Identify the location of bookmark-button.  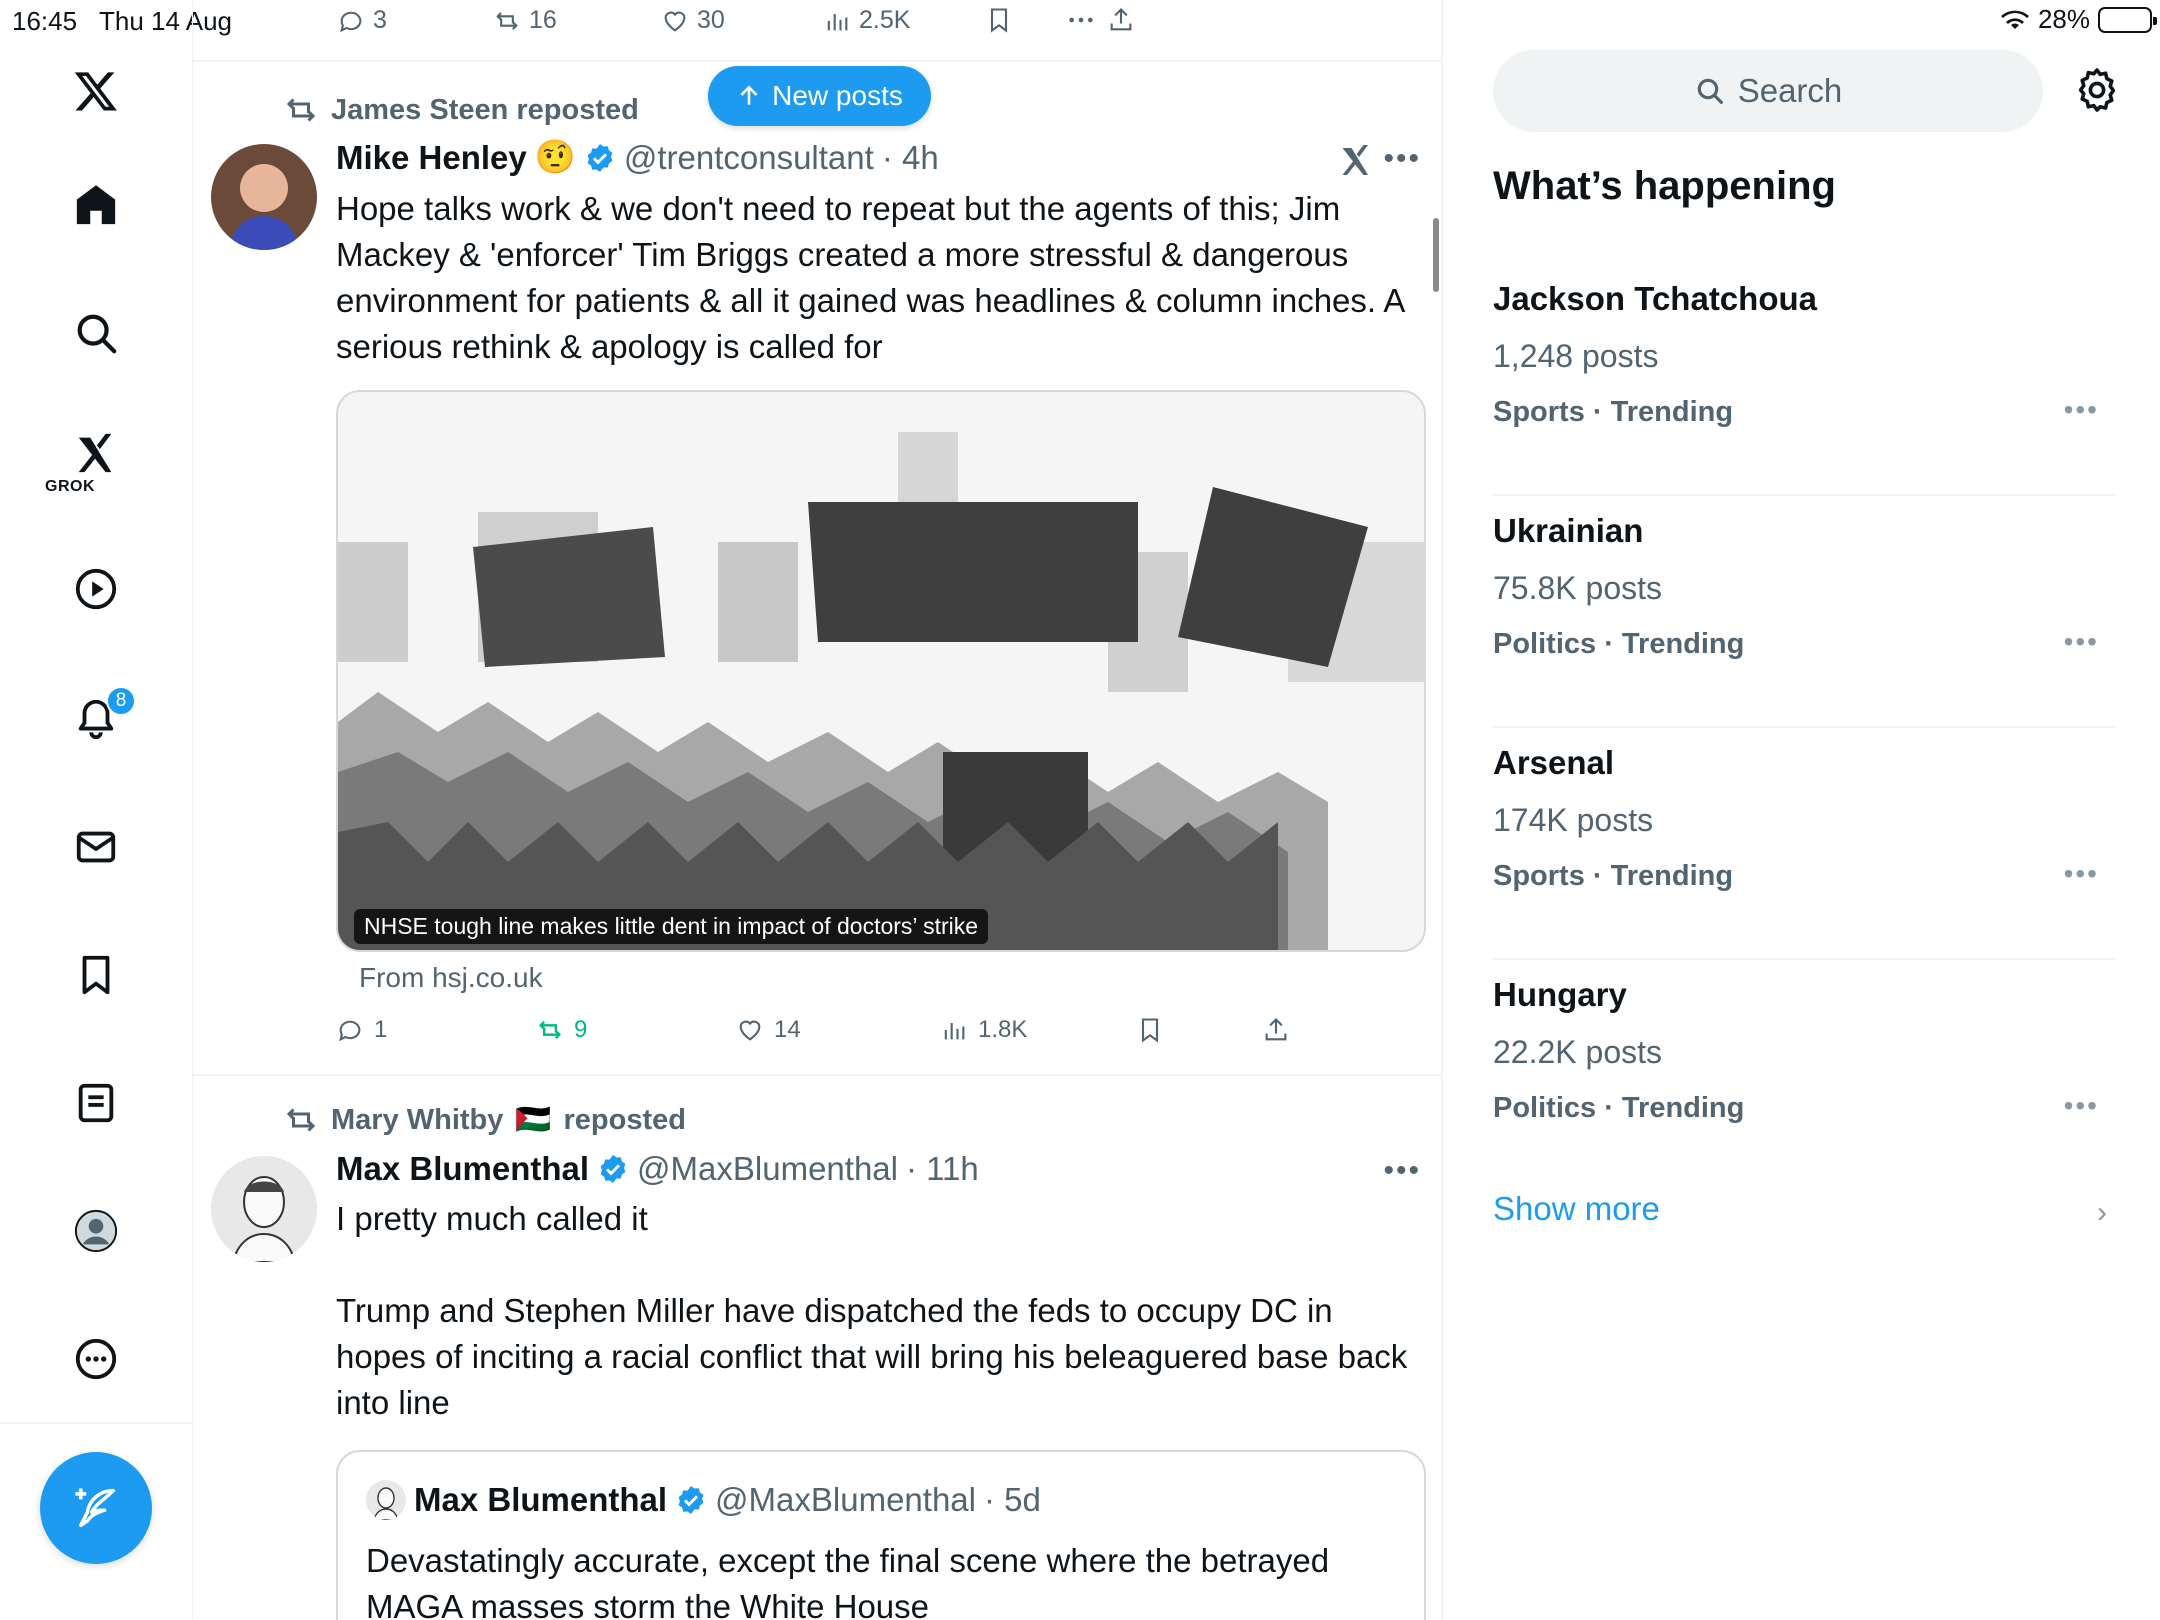
(1150, 1030).